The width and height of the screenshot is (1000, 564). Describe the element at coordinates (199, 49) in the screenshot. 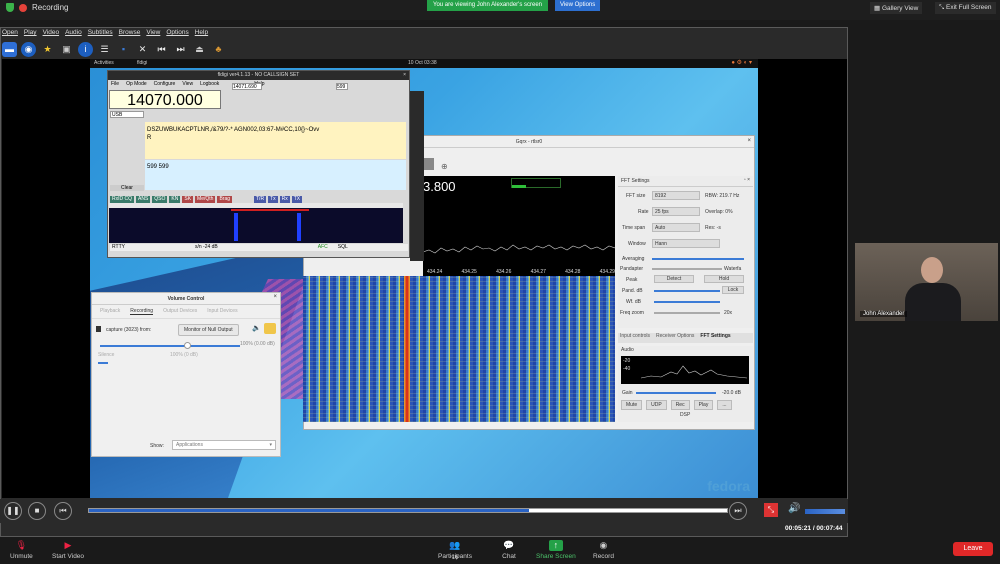

I see `eject-icon: ⏏` at that location.